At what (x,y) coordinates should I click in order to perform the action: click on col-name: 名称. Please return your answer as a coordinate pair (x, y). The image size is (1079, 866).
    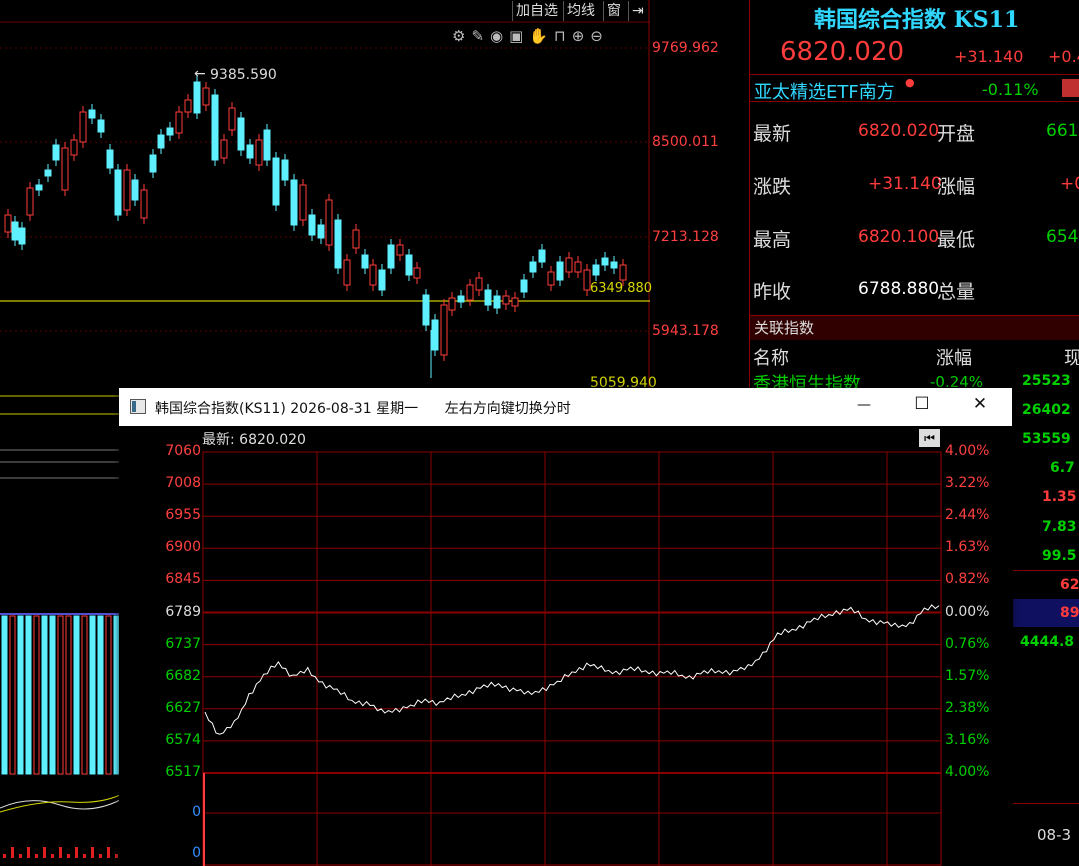
    Looking at the image, I should click on (771, 358).